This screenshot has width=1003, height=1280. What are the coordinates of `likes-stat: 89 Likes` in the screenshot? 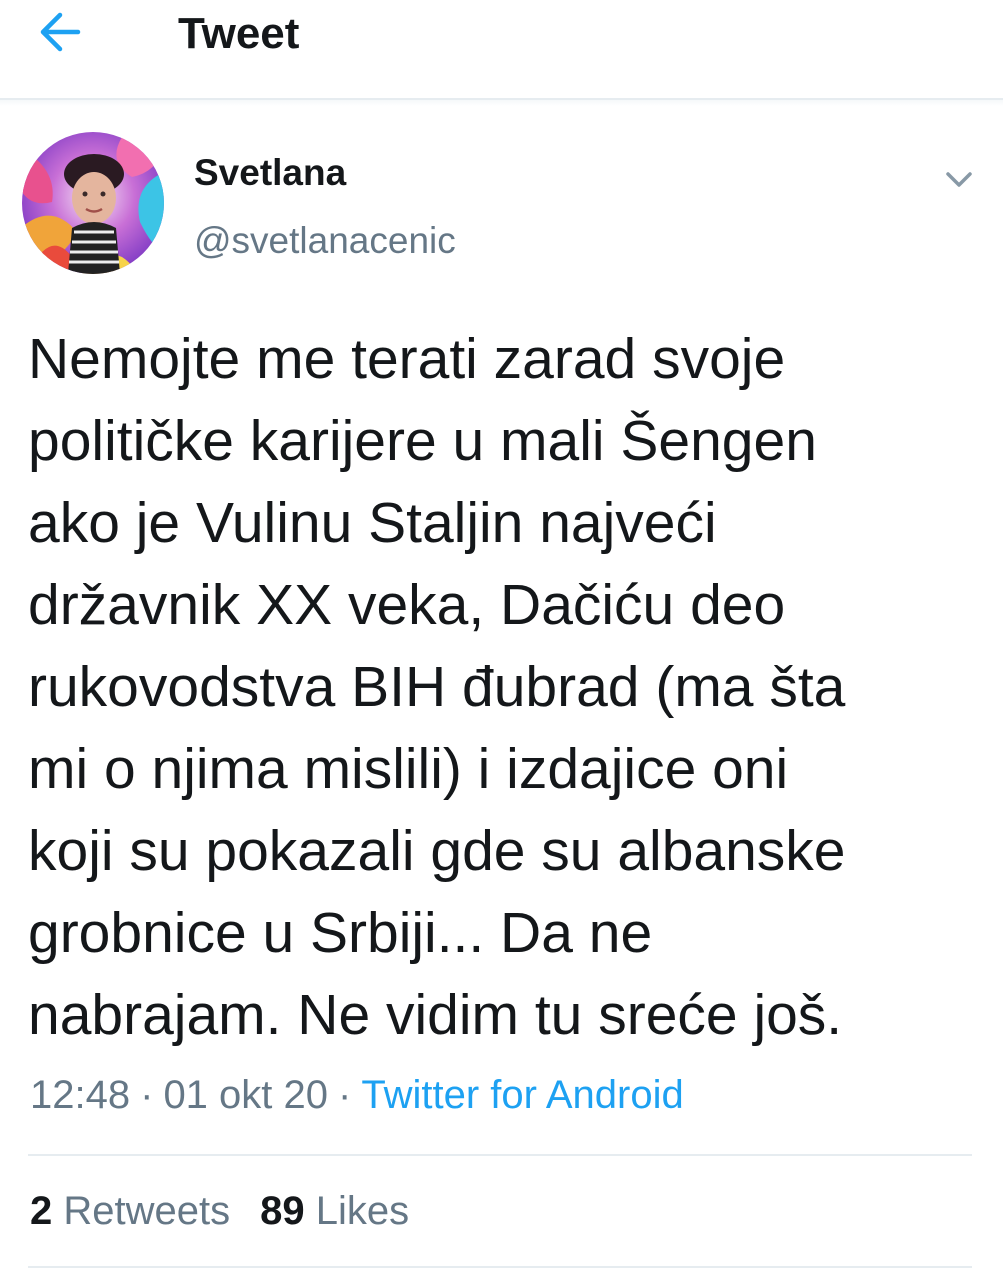 It's located at (334, 1211).